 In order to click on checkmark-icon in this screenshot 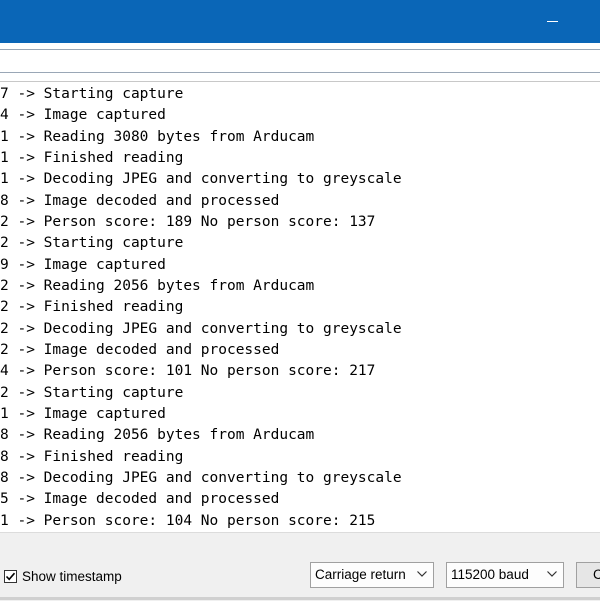, I will do `click(10, 576)`.